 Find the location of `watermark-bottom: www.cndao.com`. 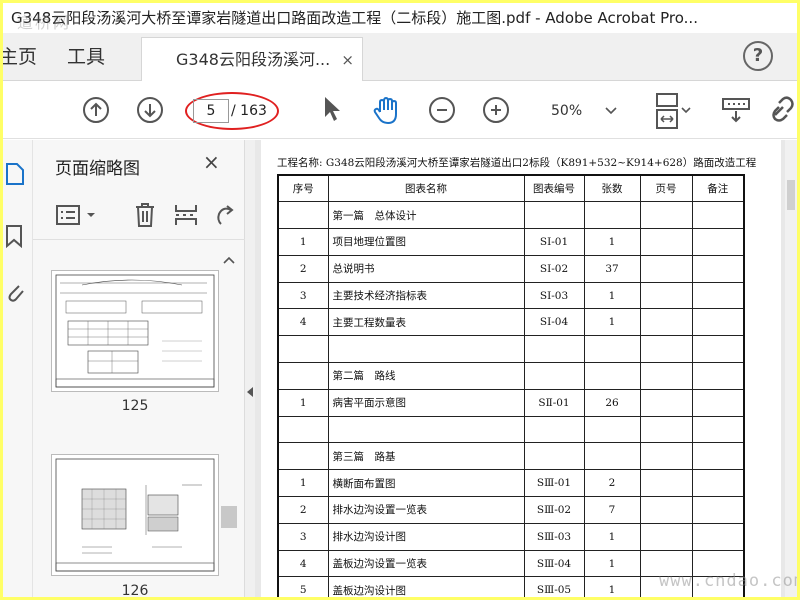

watermark-bottom: www.cndao.com is located at coordinates (728, 581).